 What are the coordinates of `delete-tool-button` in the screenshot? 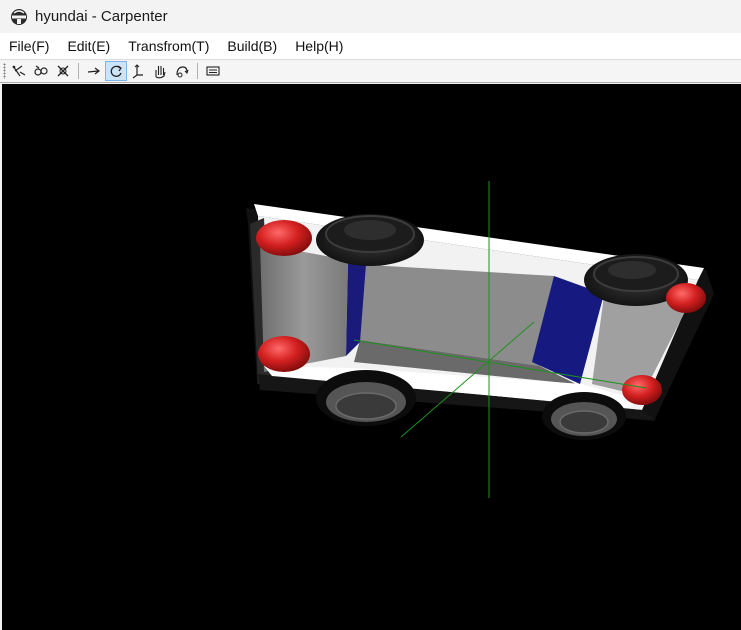 It's located at (63, 71).